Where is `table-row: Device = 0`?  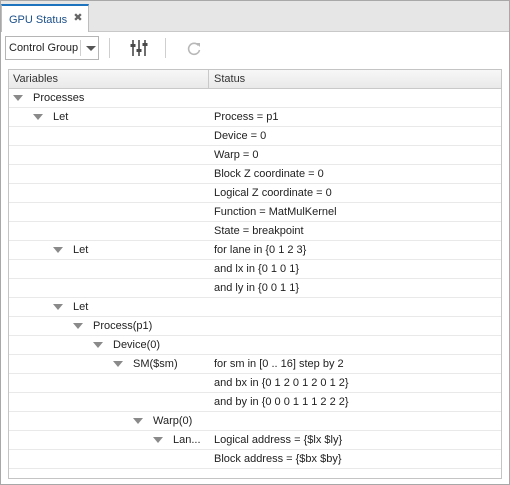
table-row: Device = 0 is located at coordinates (255, 136).